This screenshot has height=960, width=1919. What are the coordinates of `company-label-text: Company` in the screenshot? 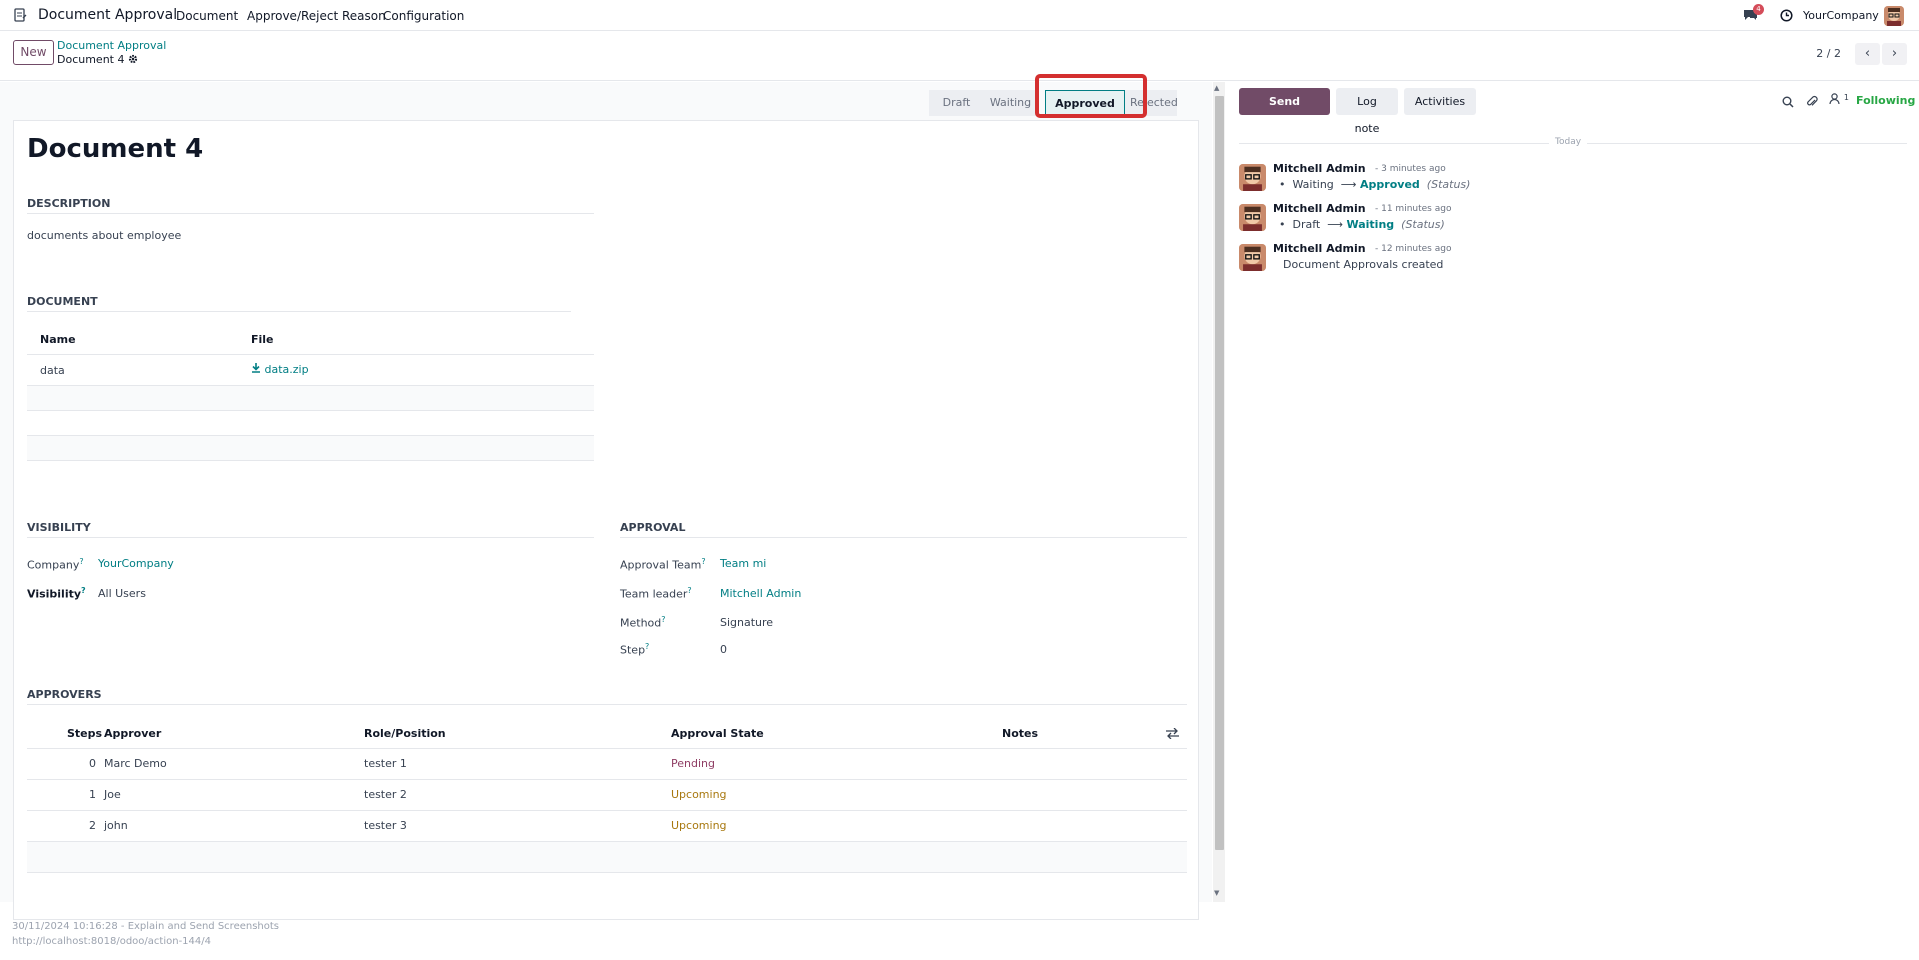 It's located at (53, 565).